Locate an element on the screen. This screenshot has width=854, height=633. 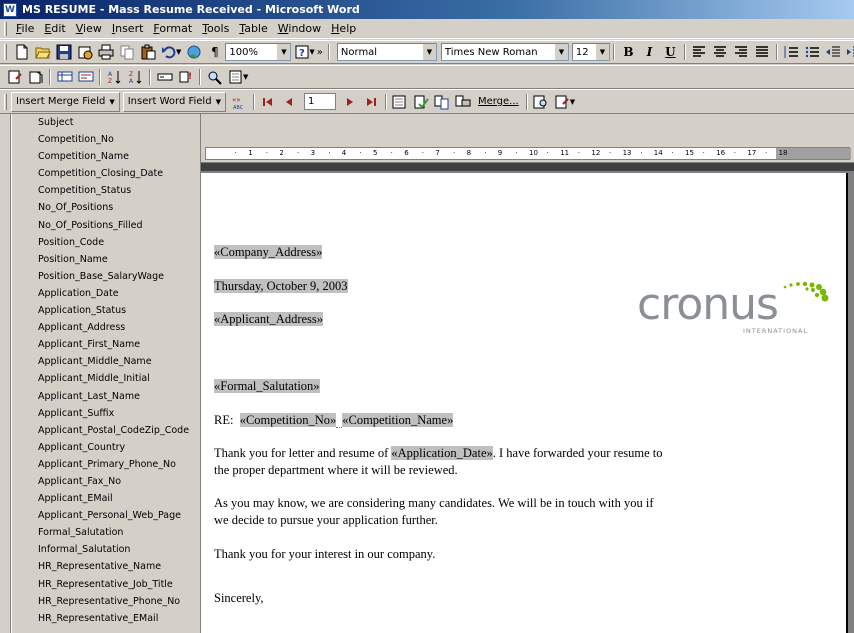
sort-descending-icon: ZA is located at coordinates (135, 77).